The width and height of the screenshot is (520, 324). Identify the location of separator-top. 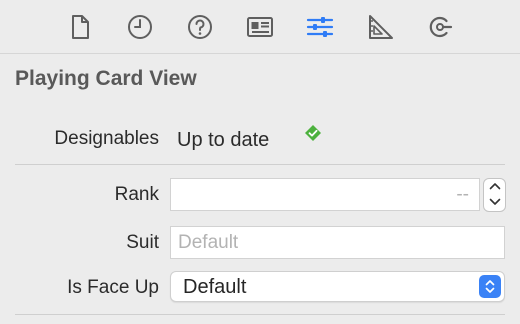
(260, 164).